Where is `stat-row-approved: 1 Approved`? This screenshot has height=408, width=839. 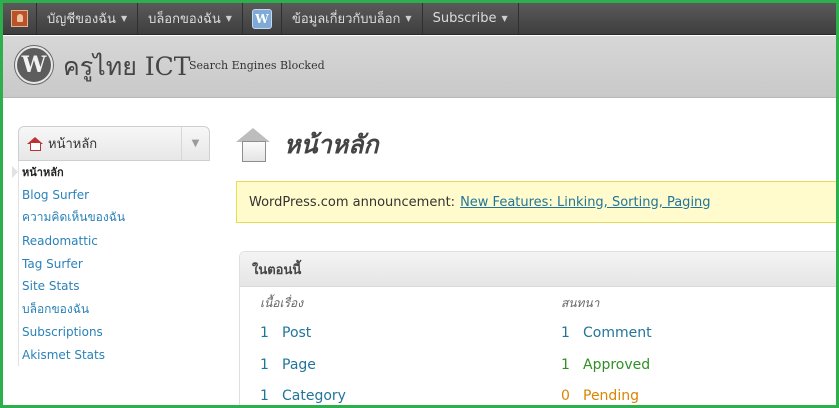
stat-row-approved: 1 Approved is located at coordinates (606, 372).